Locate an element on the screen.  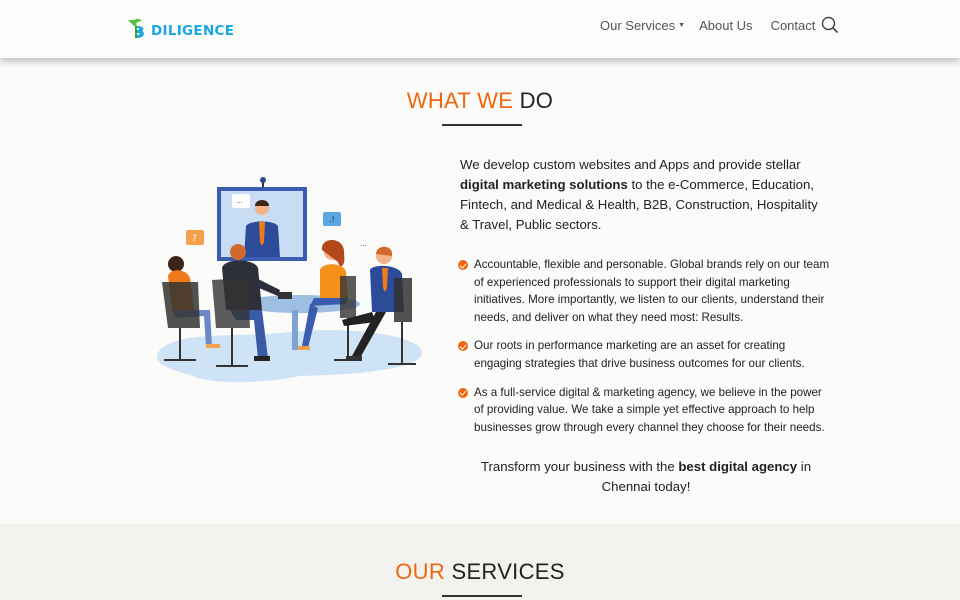
what-we-do-title-rest: DO is located at coordinates (536, 100).